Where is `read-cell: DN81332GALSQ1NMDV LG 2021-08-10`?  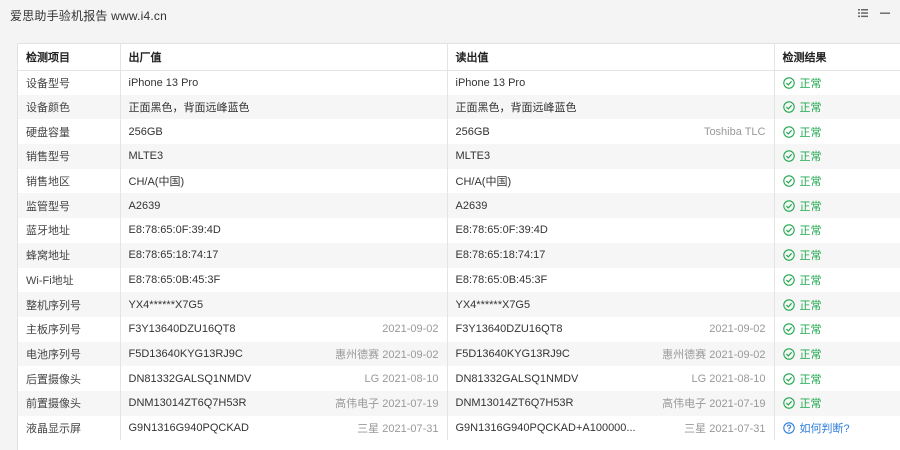 read-cell: DN81332GALSQ1NMDV LG 2021-08-10 is located at coordinates (611, 378).